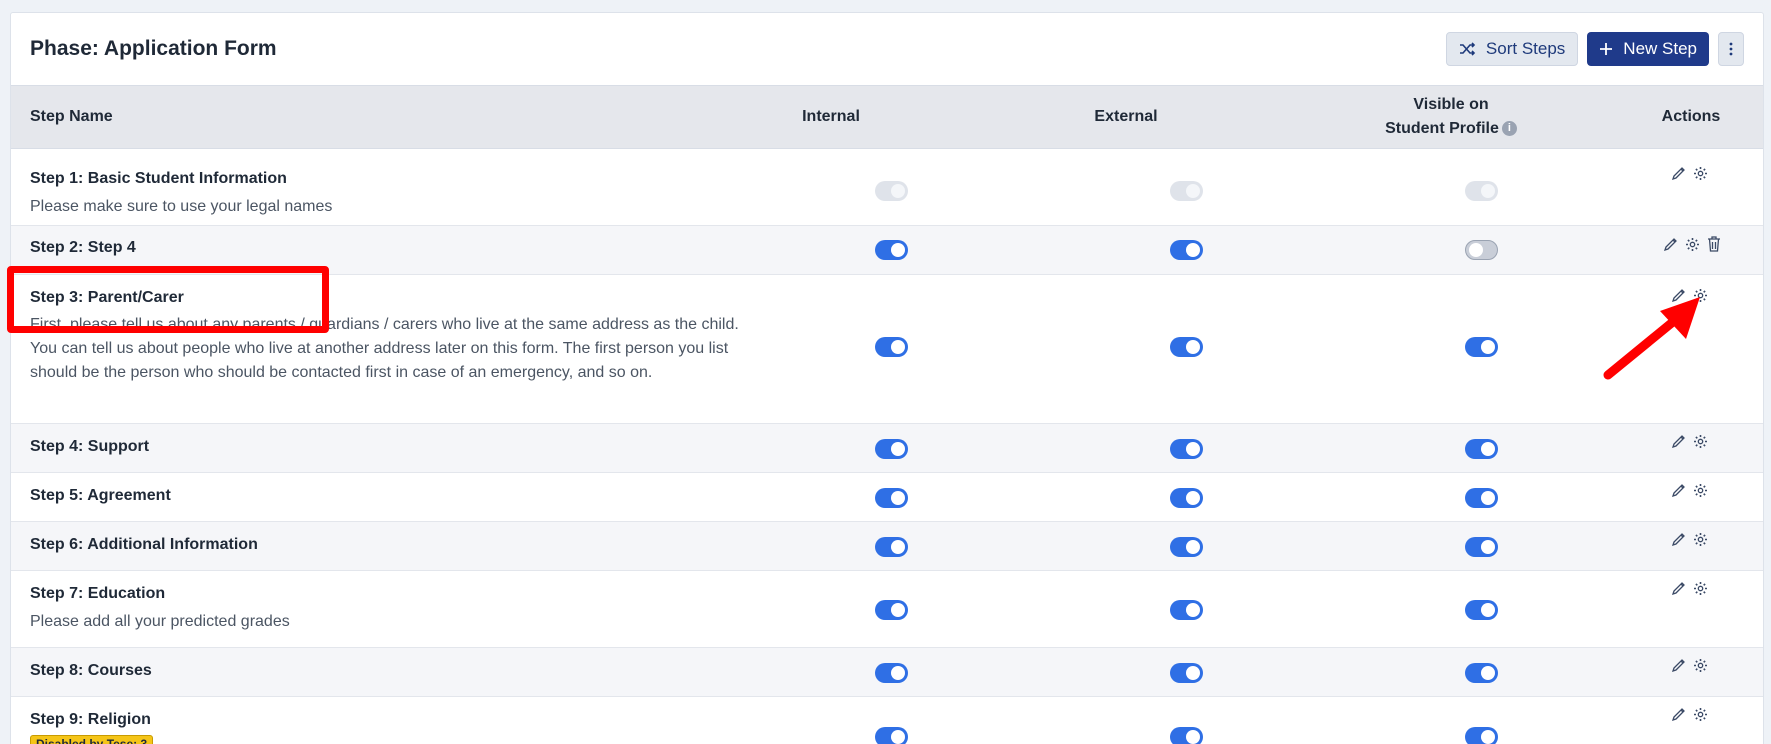 This screenshot has width=1771, height=744. Describe the element at coordinates (1651, 338) in the screenshot. I see `arrow-annotation` at that location.